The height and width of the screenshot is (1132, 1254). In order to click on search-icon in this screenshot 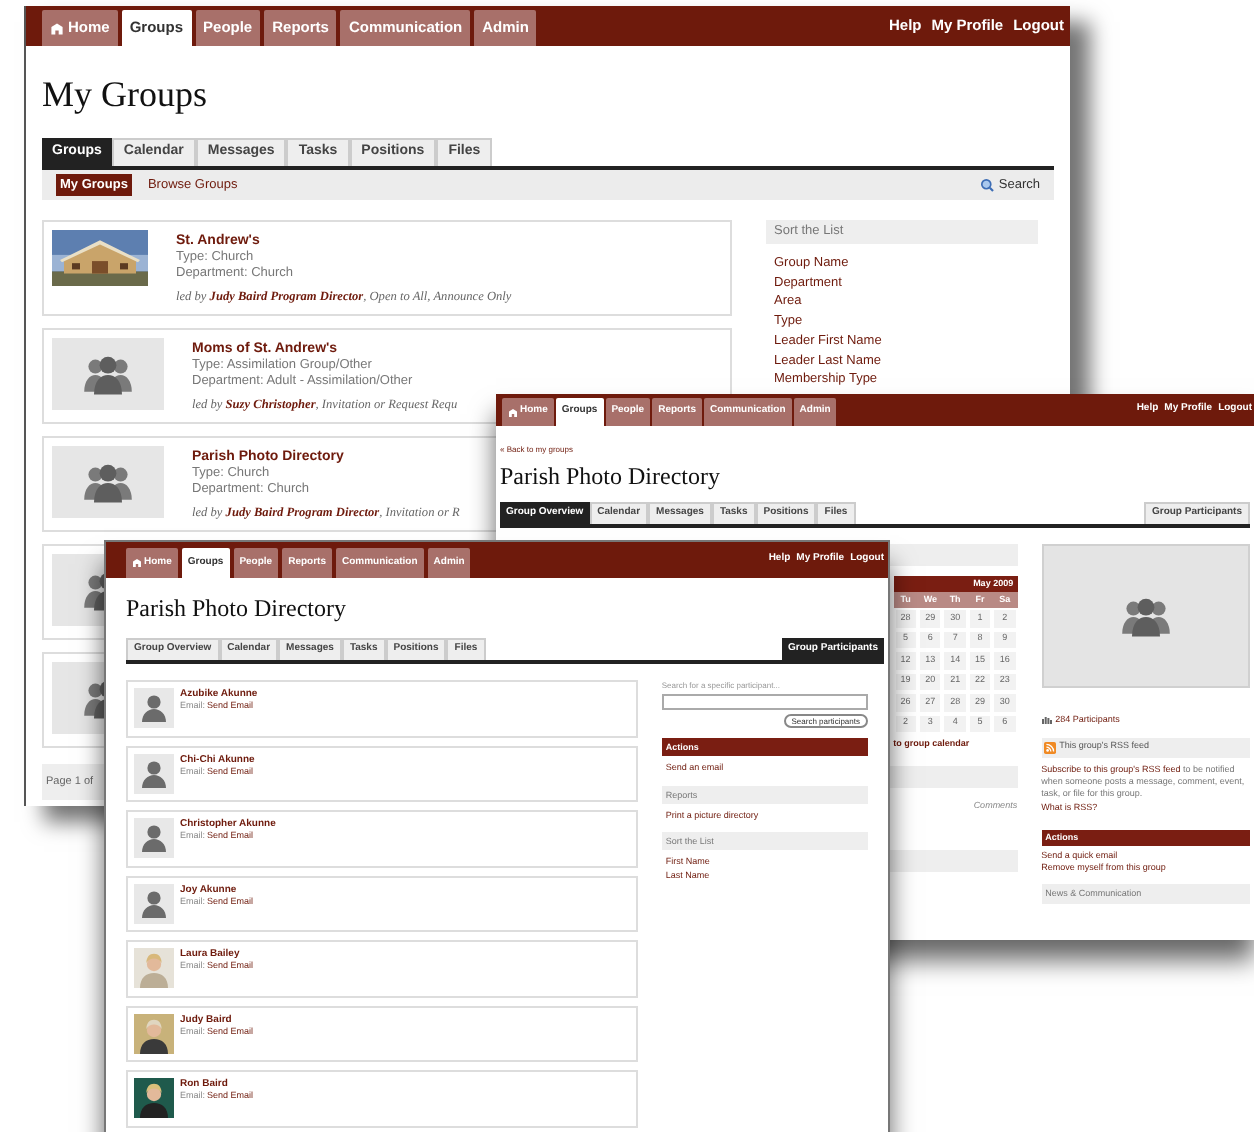, I will do `click(987, 185)`.